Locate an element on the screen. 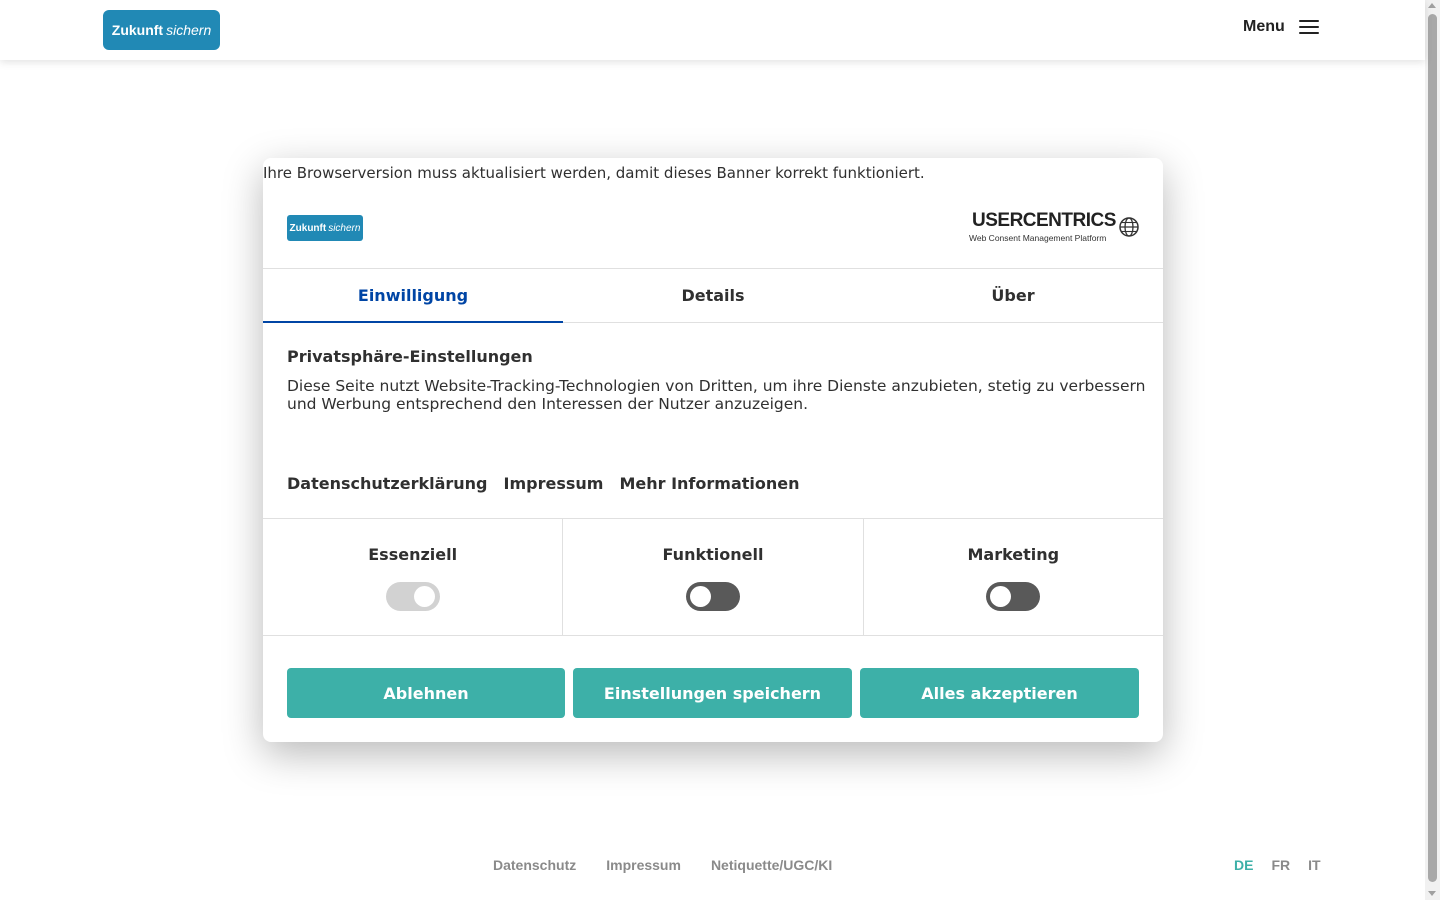 The width and height of the screenshot is (1440, 900). tab-ueber: Über is located at coordinates (1013, 295).